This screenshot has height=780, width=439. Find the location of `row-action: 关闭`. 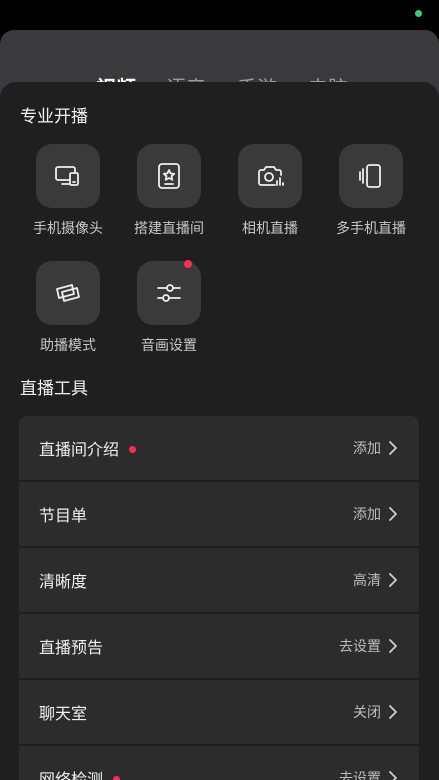

row-action: 关闭 is located at coordinates (376, 712).